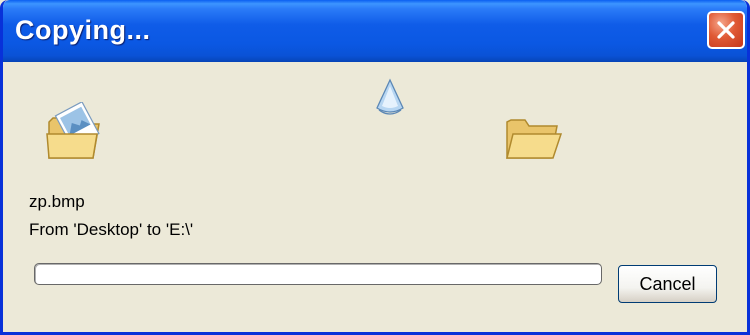 The width and height of the screenshot is (750, 335). I want to click on close-icon, so click(726, 30).